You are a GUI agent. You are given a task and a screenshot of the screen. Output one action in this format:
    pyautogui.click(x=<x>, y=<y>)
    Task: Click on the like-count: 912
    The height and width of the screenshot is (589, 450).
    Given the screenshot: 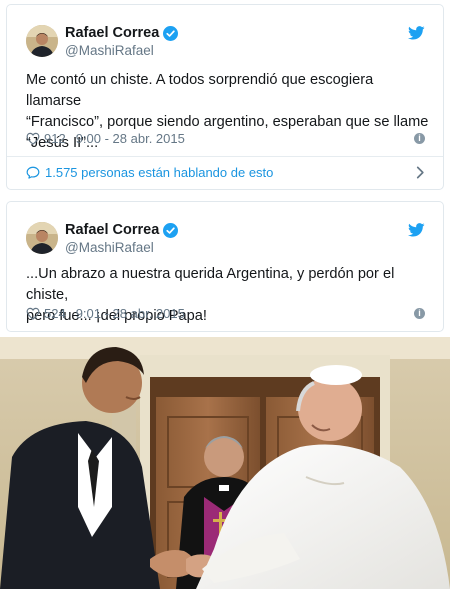 What is the action you would take?
    pyautogui.click(x=55, y=138)
    